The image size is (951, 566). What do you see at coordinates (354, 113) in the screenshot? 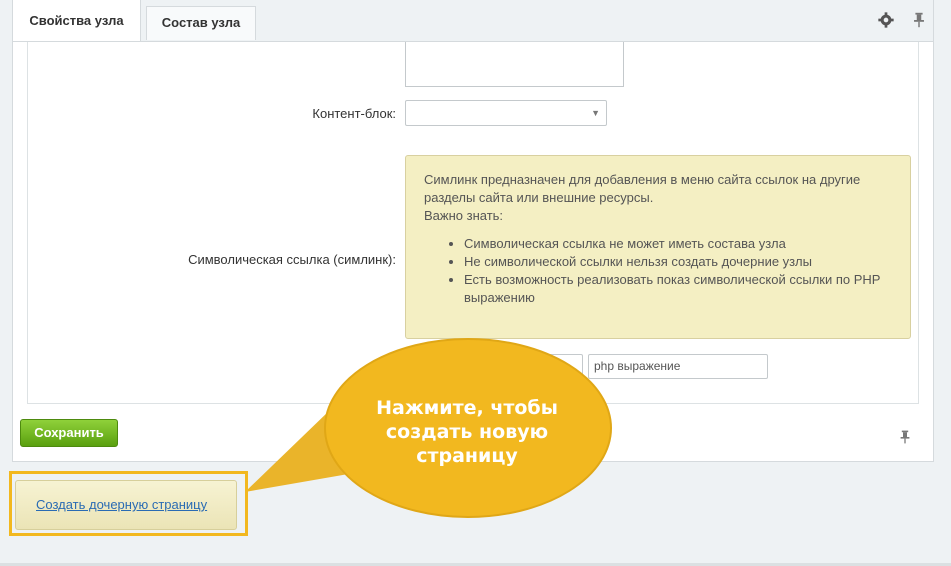
I see `content-block-label: Контент-блок:` at bounding box center [354, 113].